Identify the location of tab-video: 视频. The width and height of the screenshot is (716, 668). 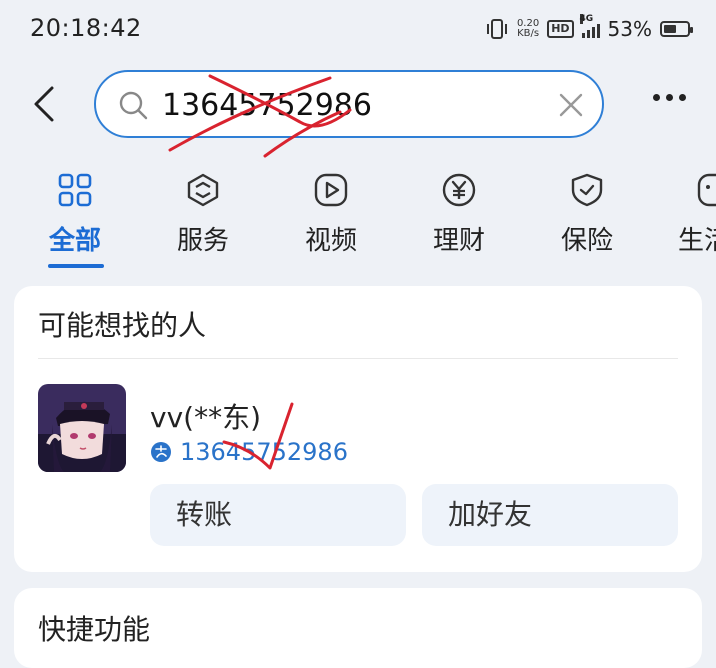
(331, 212).